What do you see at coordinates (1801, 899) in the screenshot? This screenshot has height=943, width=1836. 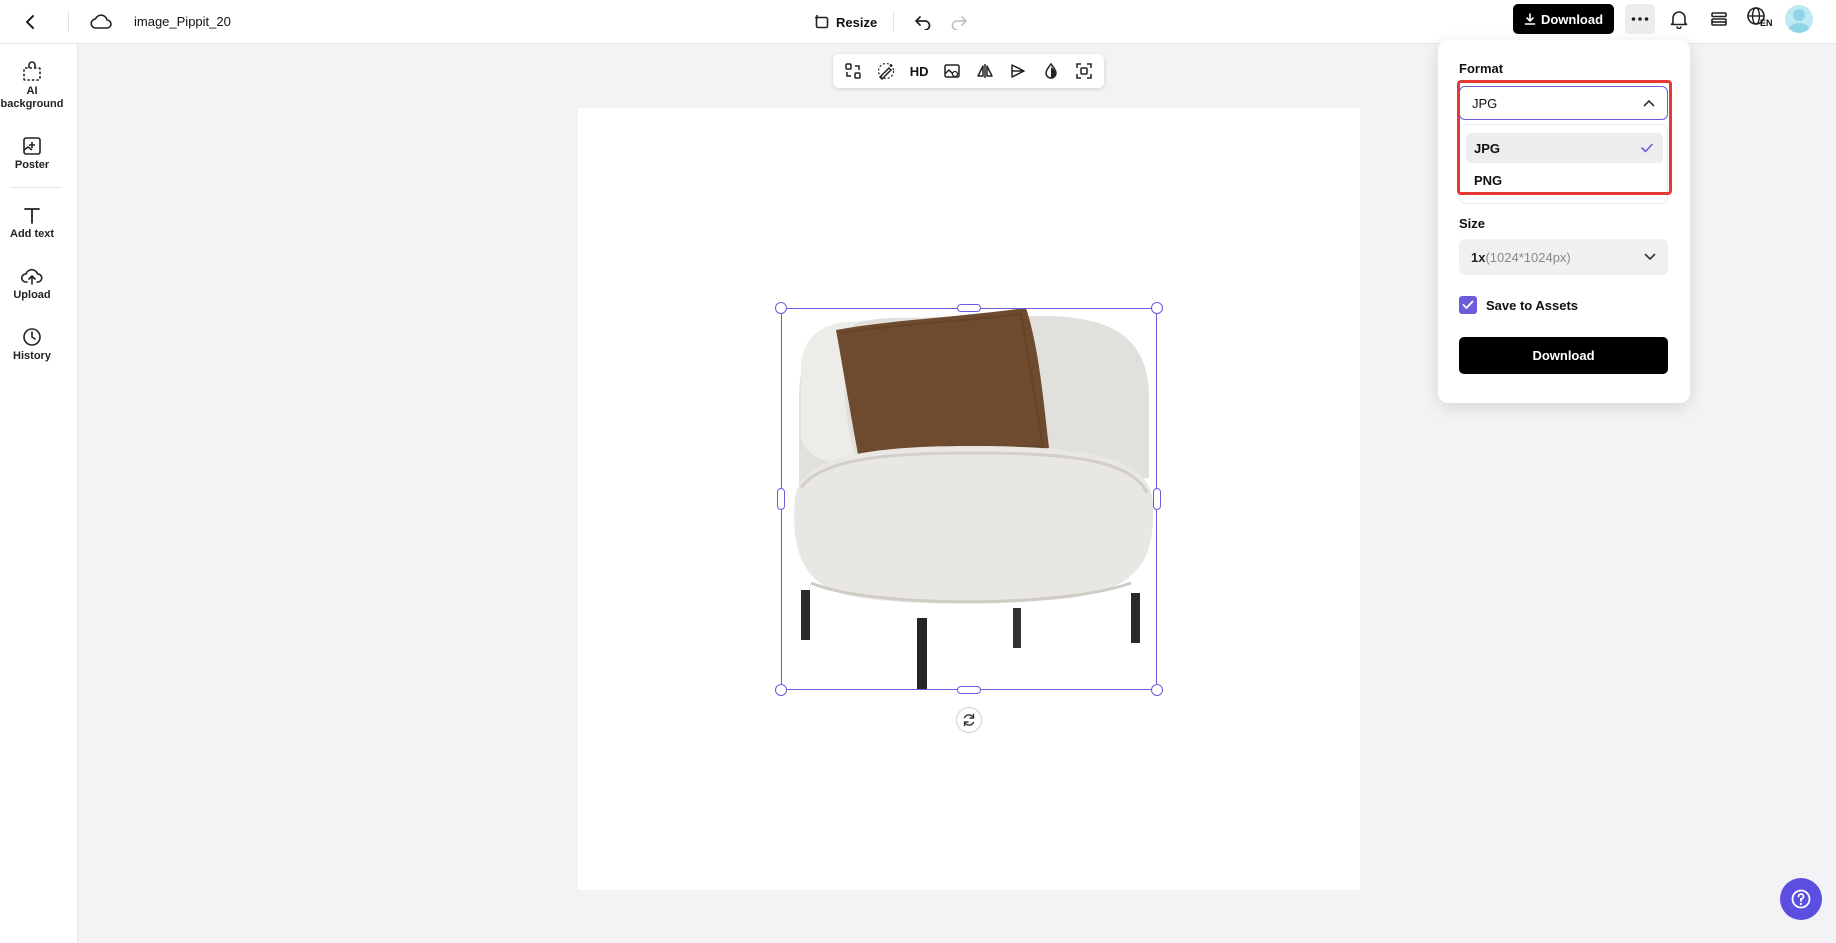 I see `help-icon` at bounding box center [1801, 899].